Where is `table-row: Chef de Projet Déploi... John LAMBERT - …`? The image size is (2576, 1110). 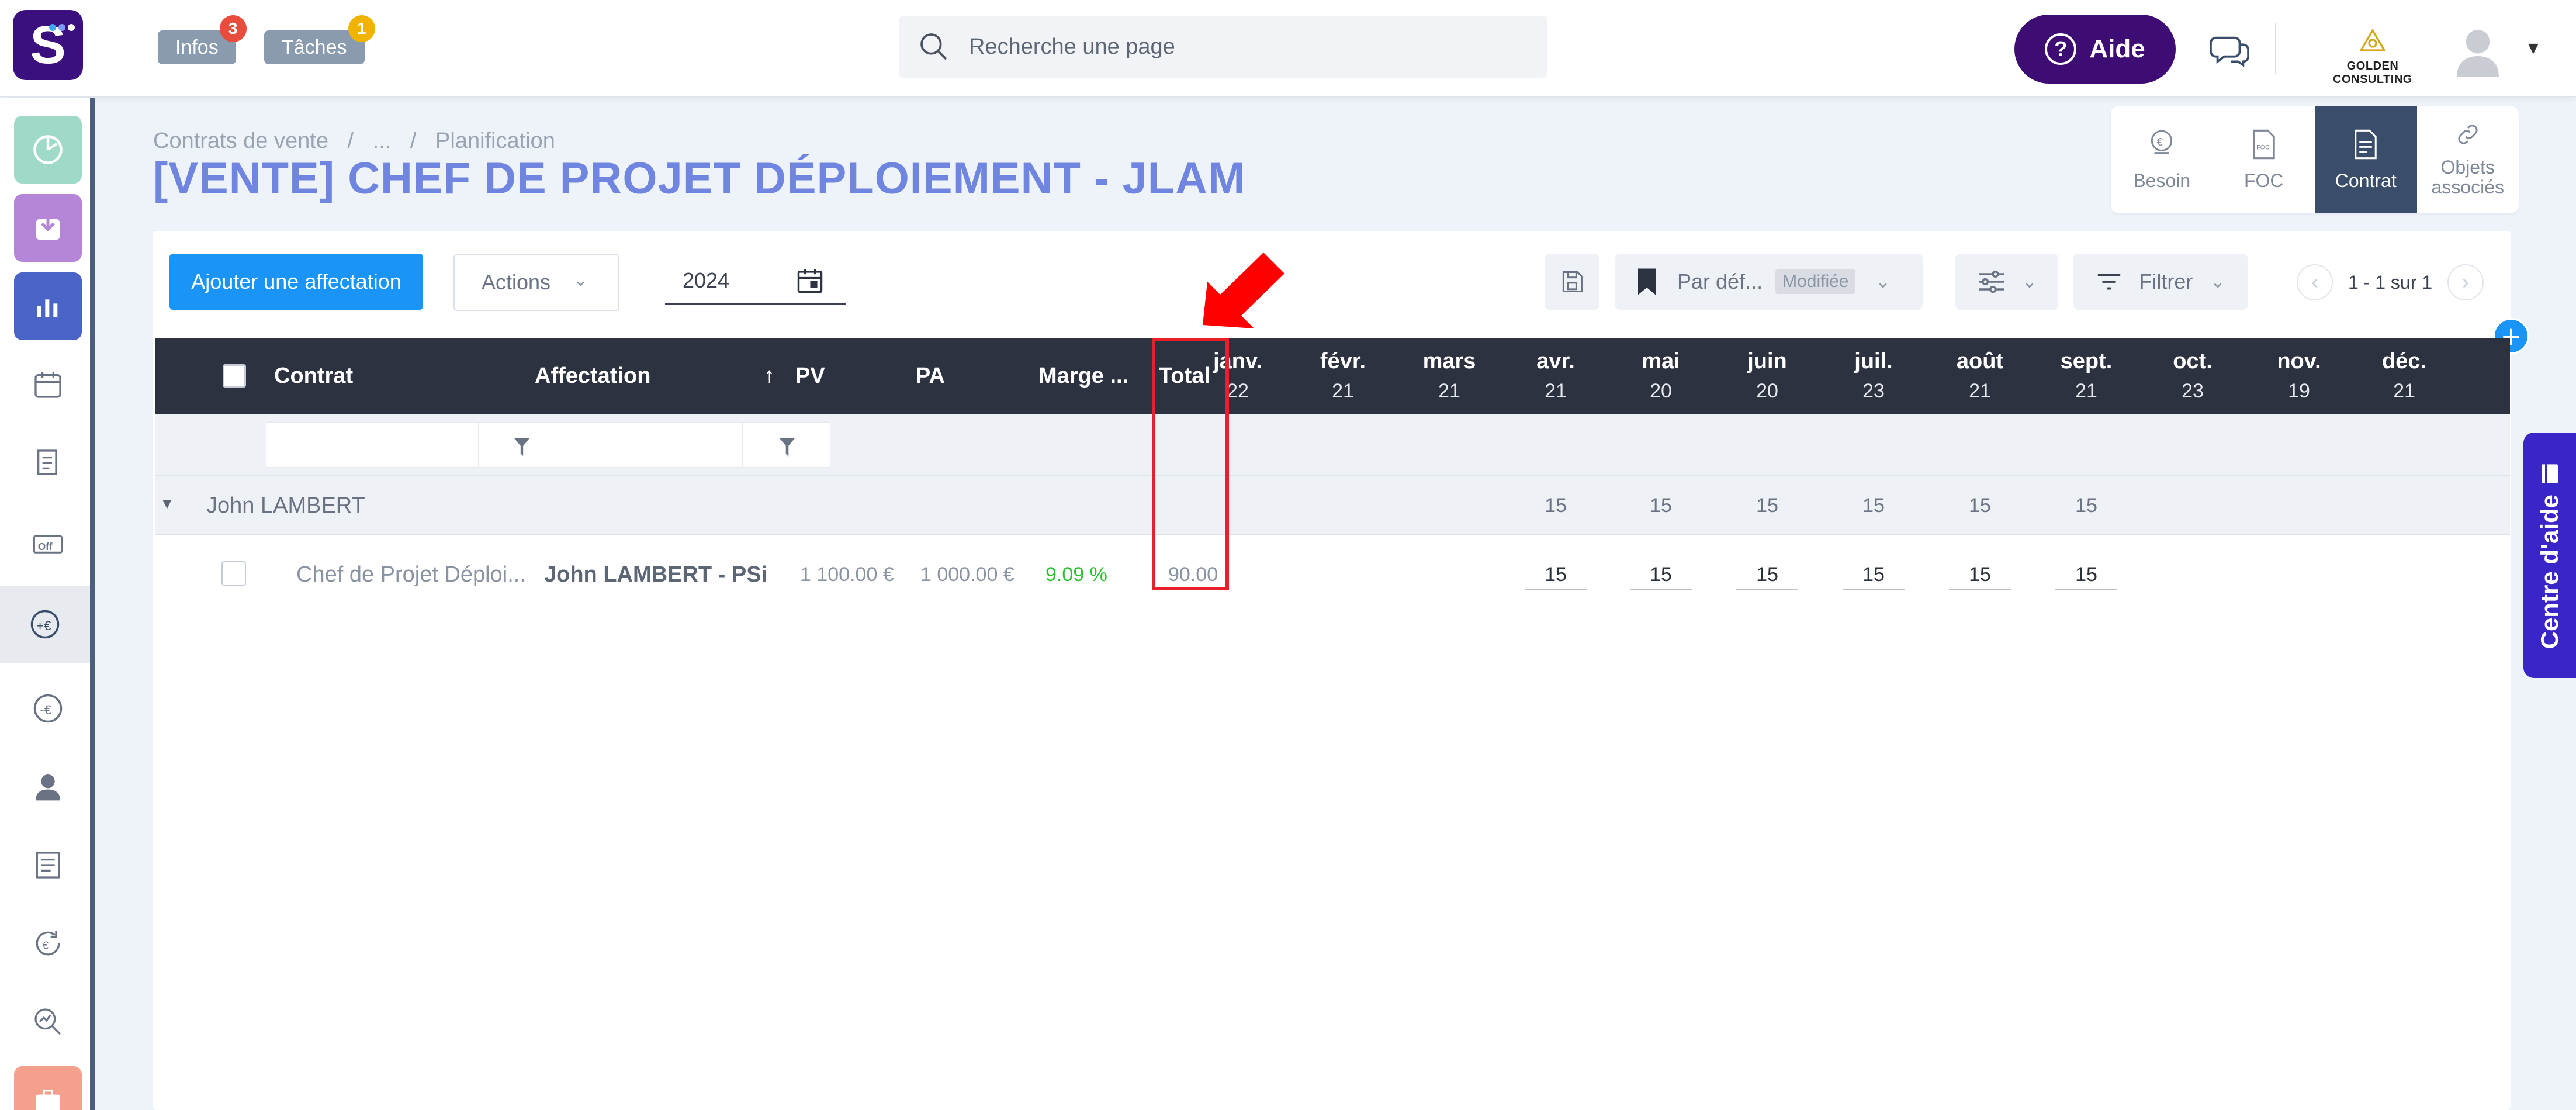 table-row: Chef de Projet Déploi... John LAMBERT - … is located at coordinates (1333, 573).